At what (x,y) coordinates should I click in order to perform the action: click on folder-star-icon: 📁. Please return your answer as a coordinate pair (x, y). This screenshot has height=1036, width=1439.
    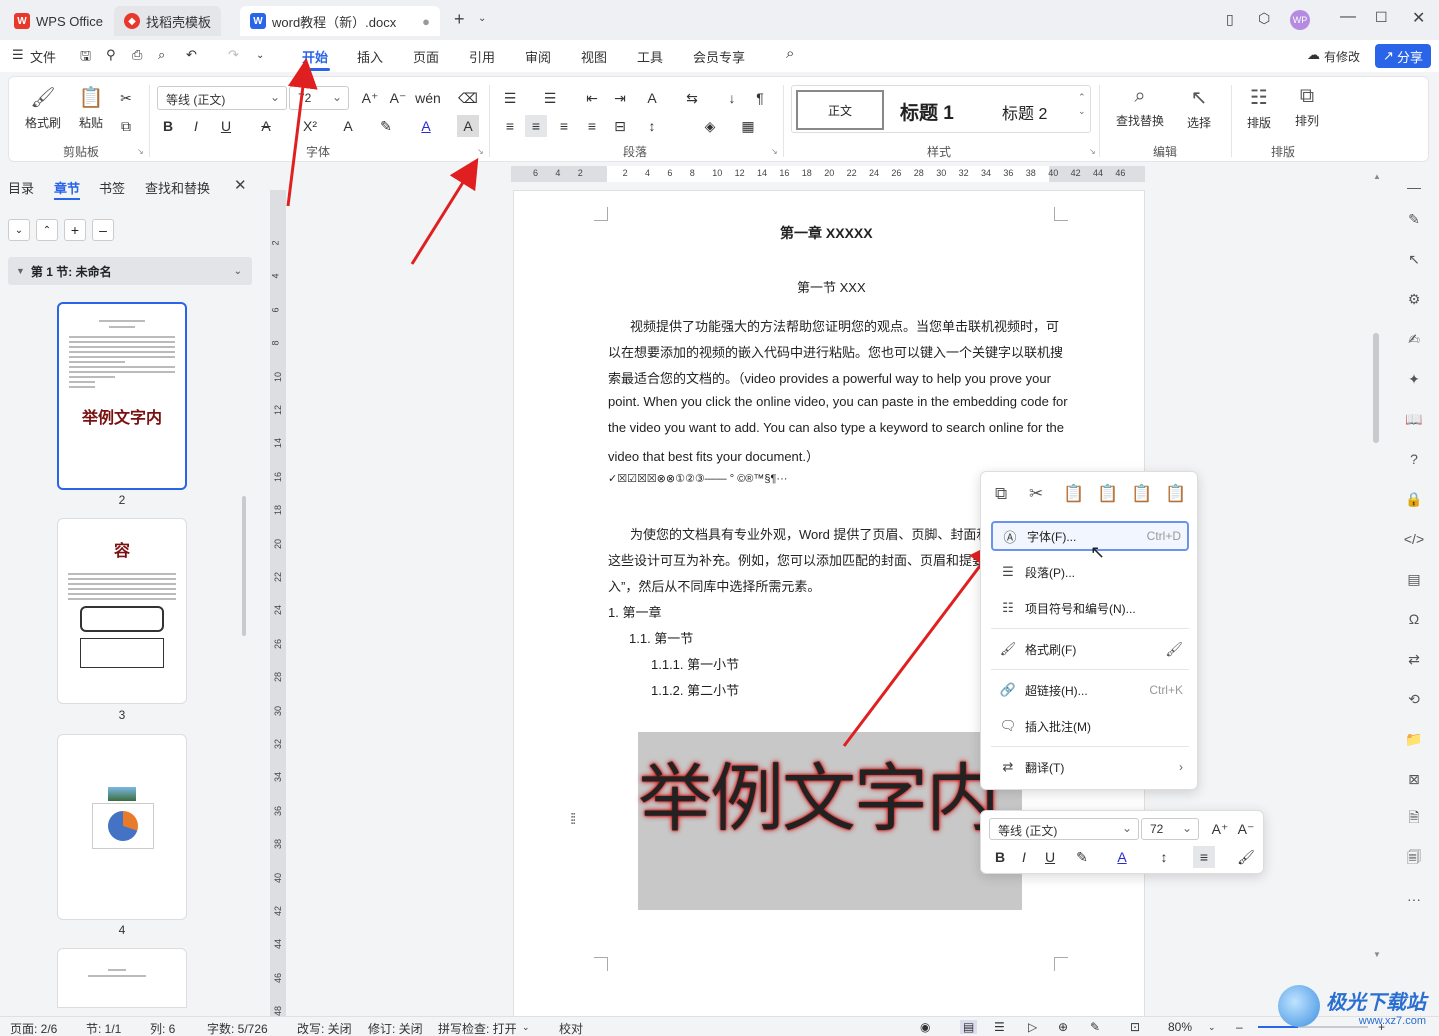
    Looking at the image, I should click on (1414, 739).